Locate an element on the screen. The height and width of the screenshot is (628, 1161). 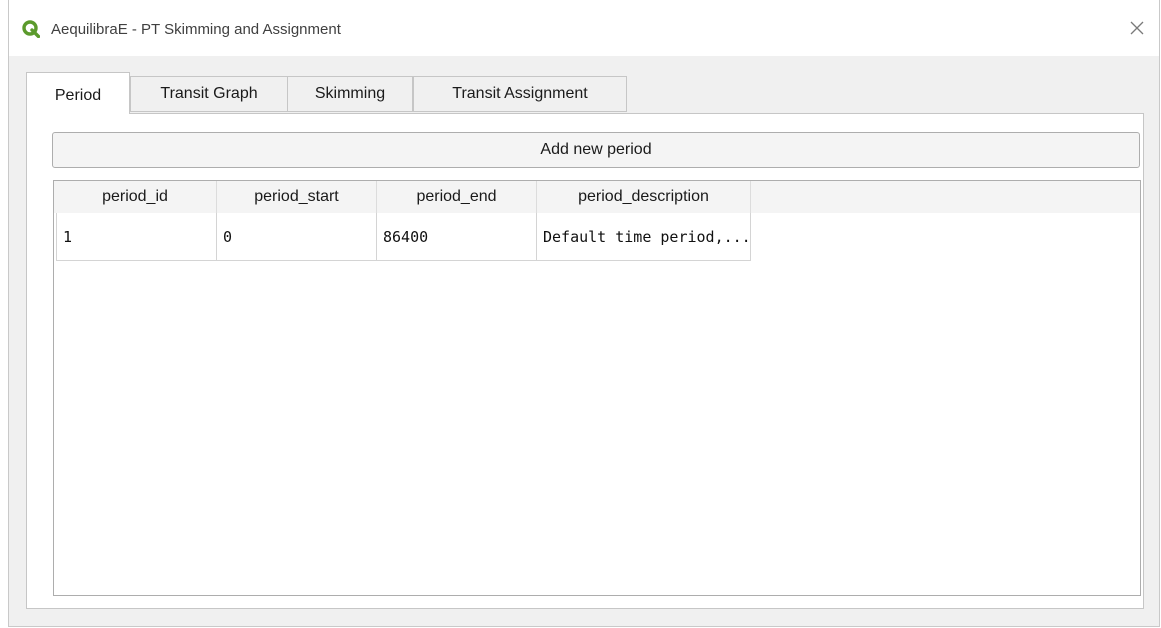
tab-skimming: Skimming is located at coordinates (350, 94).